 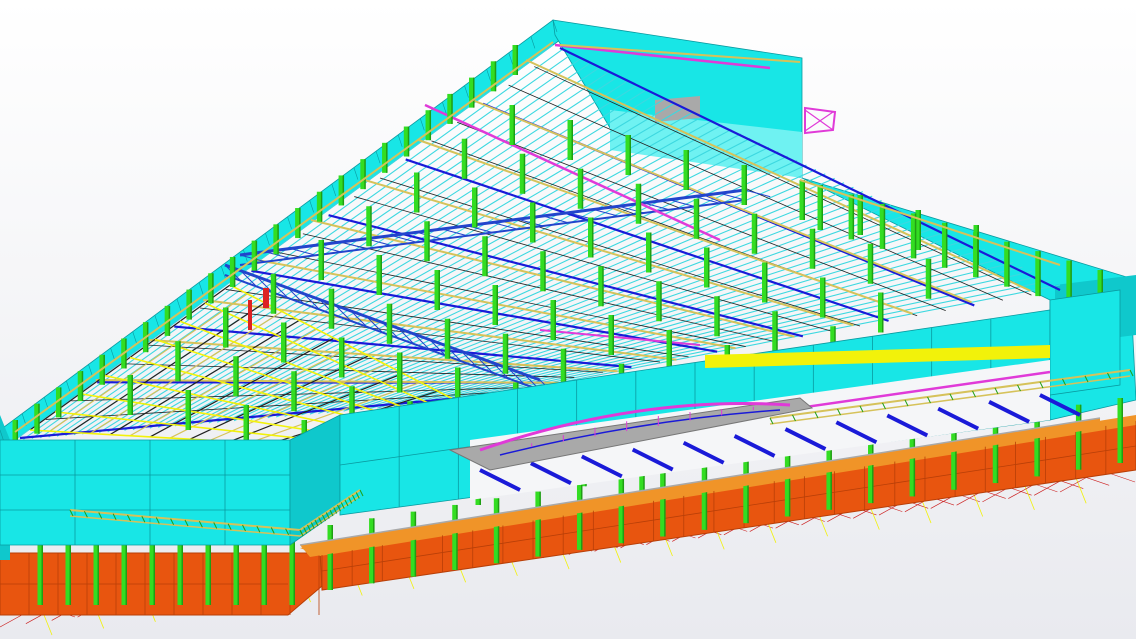 What do you see at coordinates (145, 492) in the screenshot?
I see `front-facade-left` at bounding box center [145, 492].